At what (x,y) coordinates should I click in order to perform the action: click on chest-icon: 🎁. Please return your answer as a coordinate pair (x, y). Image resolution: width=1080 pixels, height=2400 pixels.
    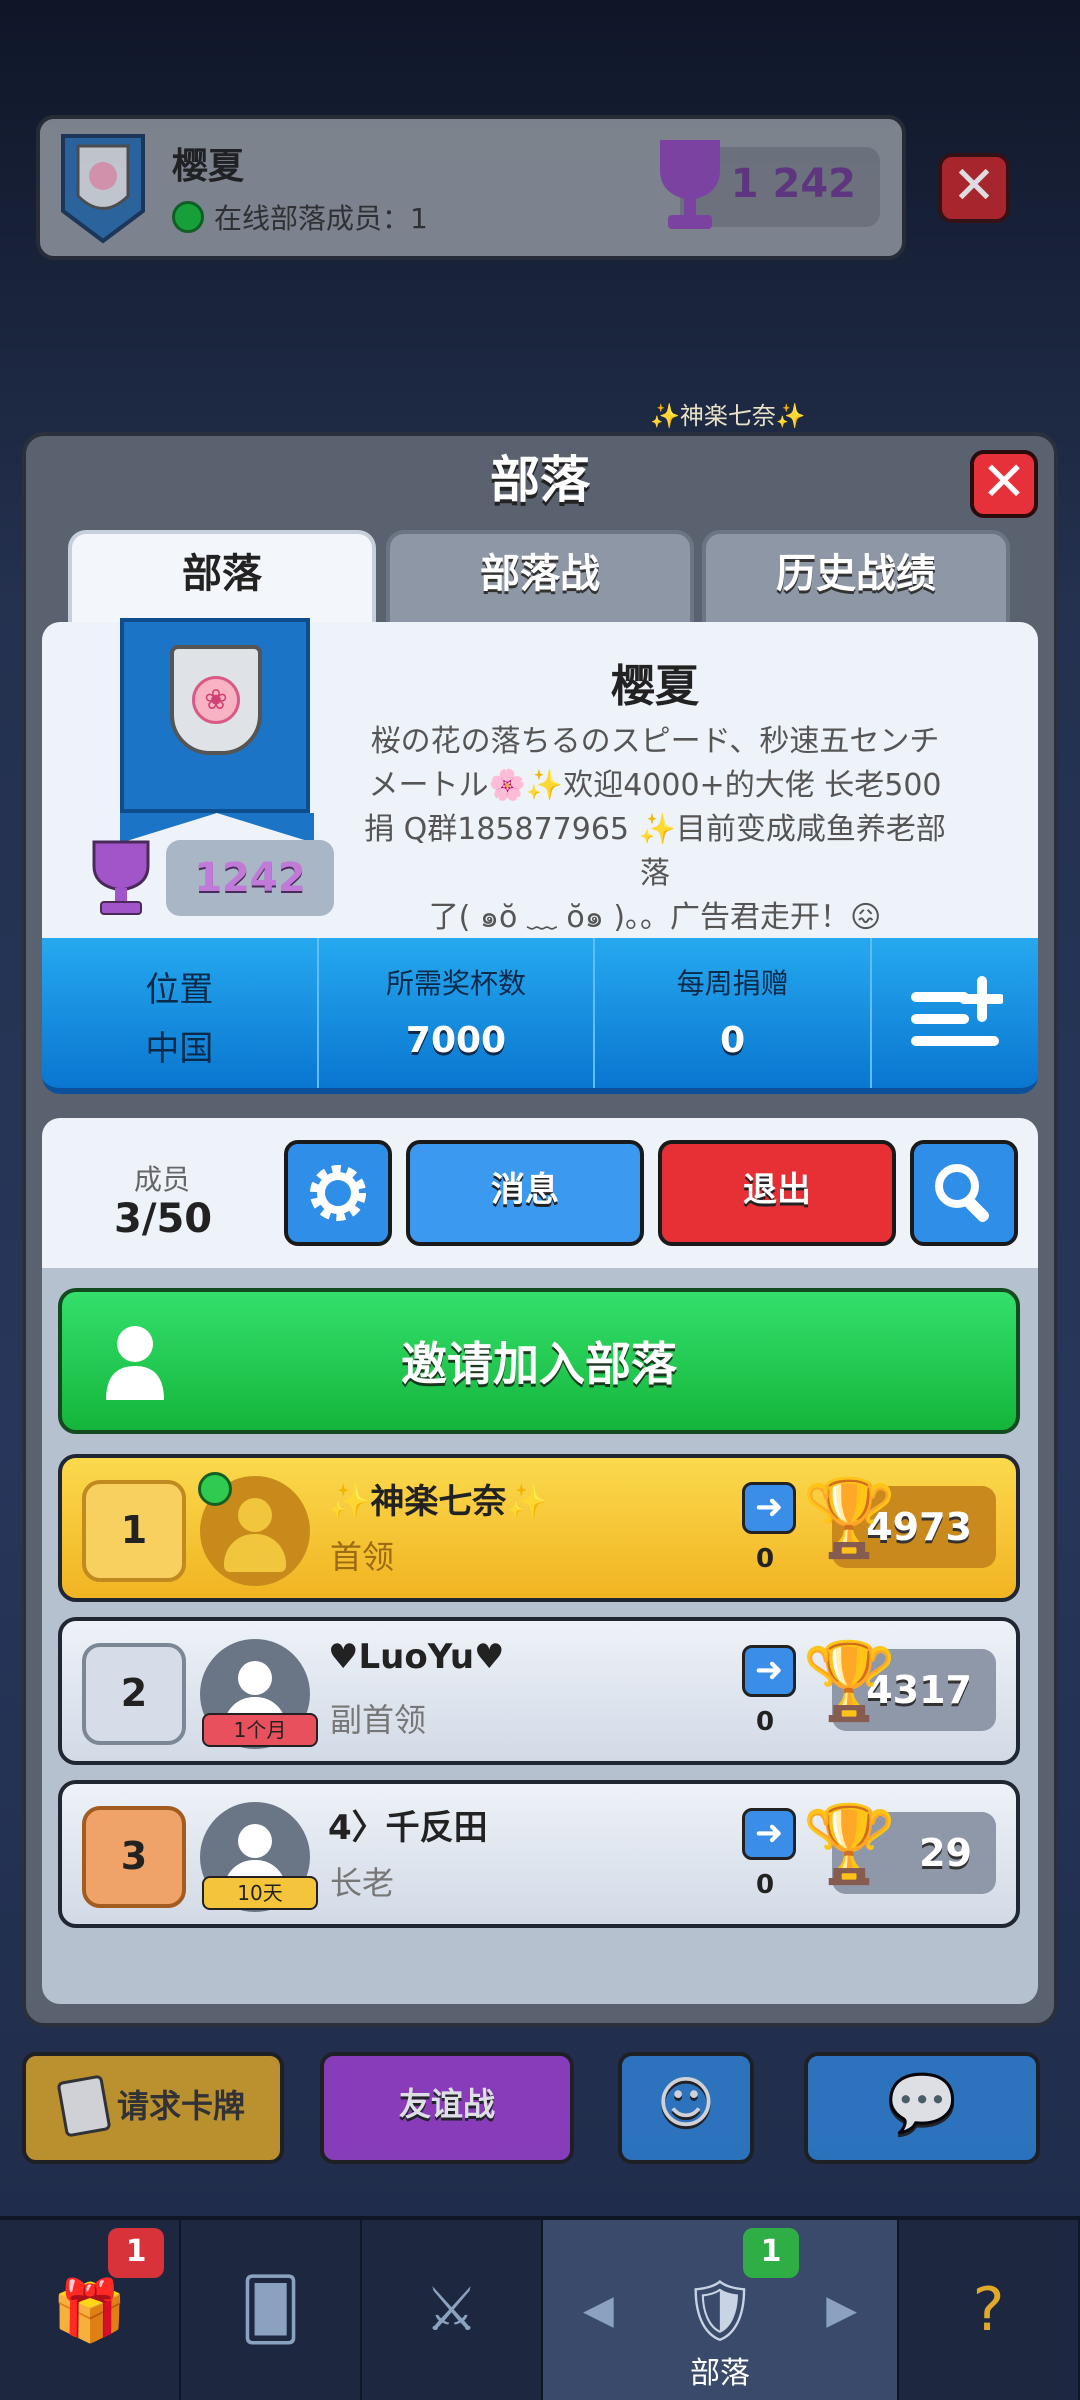
    Looking at the image, I should click on (89, 2310).